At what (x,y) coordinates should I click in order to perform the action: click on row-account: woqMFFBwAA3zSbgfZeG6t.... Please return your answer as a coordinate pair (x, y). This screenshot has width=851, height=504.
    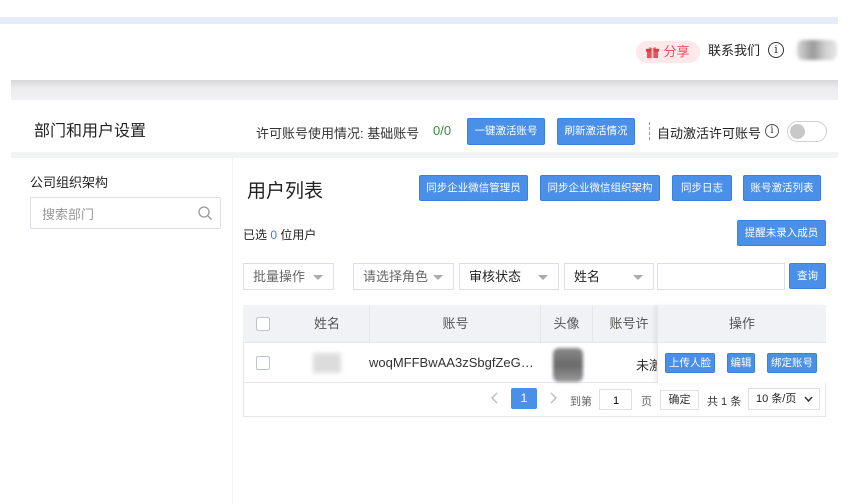
    Looking at the image, I should click on (454, 362).